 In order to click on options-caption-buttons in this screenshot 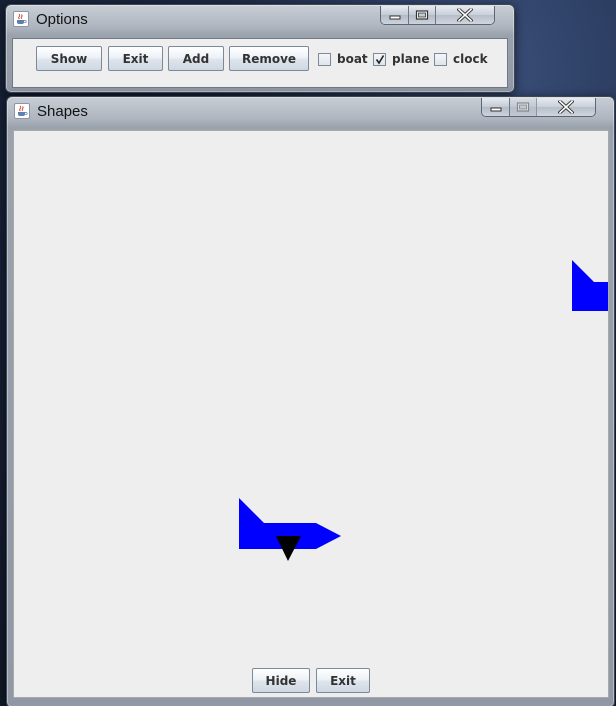, I will do `click(437, 15)`.